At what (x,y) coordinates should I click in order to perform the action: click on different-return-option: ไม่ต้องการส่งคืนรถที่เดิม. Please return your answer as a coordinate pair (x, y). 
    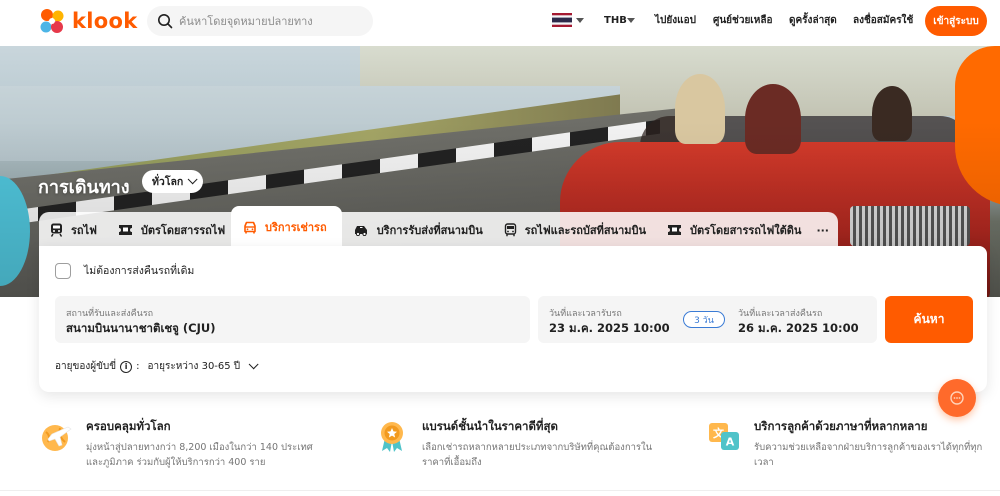
    Looking at the image, I should click on (124, 270).